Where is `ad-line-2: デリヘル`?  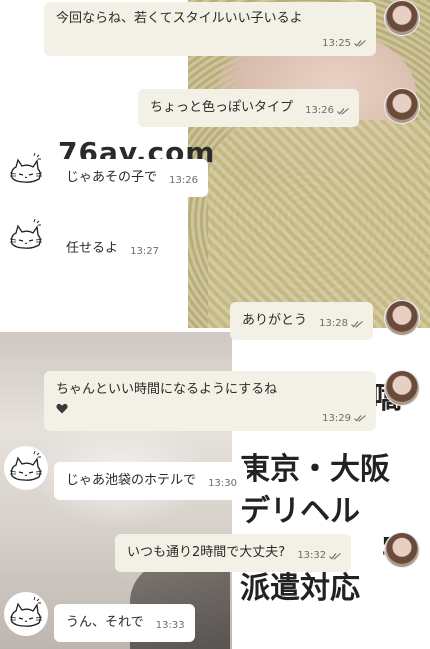 ad-line-2: デリヘル is located at coordinates (300, 511).